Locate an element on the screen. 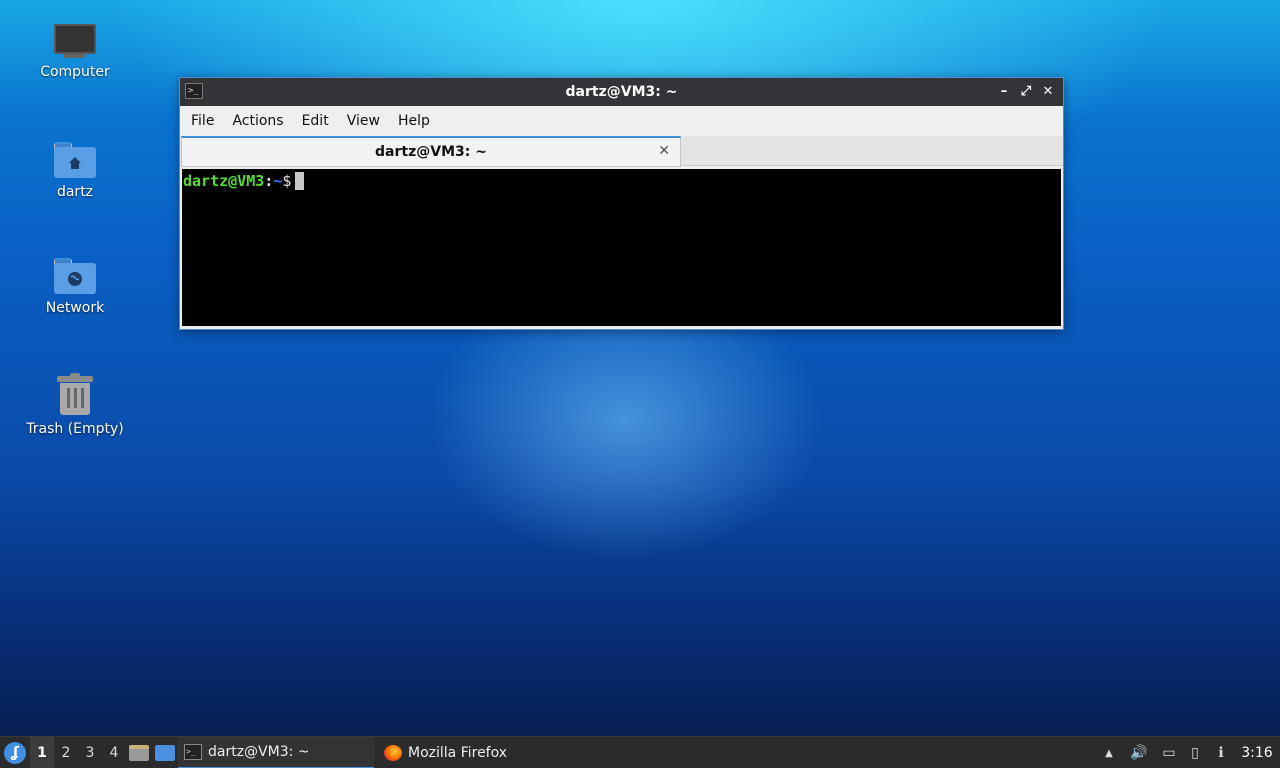 This screenshot has height=768, width=1280. desktop-icon-label: Computer is located at coordinates (75, 72).